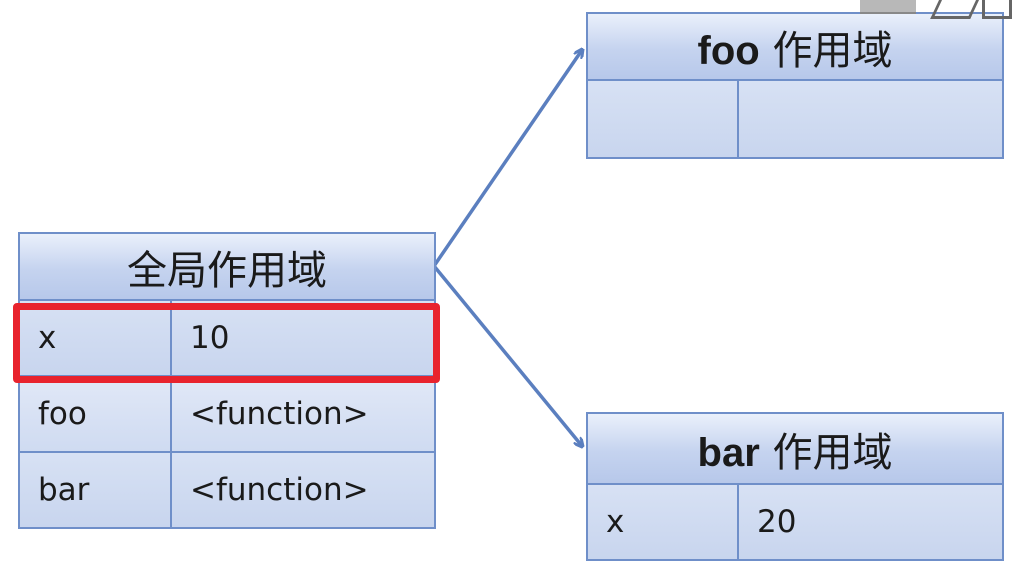 The height and width of the screenshot is (575, 1012). Describe the element at coordinates (227, 270) in the screenshot. I see `global-scope-title-text: 全局作用域` at that location.